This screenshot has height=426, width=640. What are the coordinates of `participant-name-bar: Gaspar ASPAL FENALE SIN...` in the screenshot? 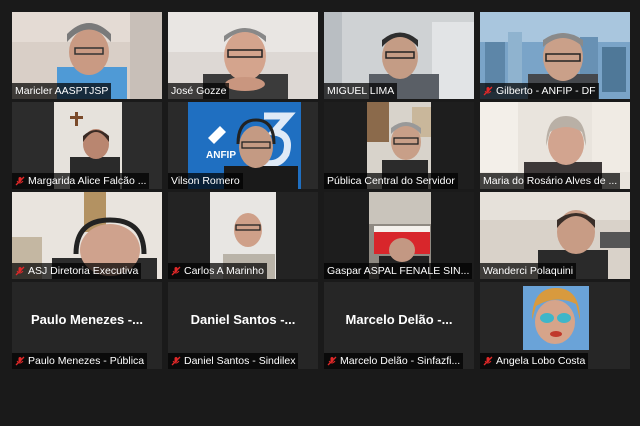 It's located at (398, 271).